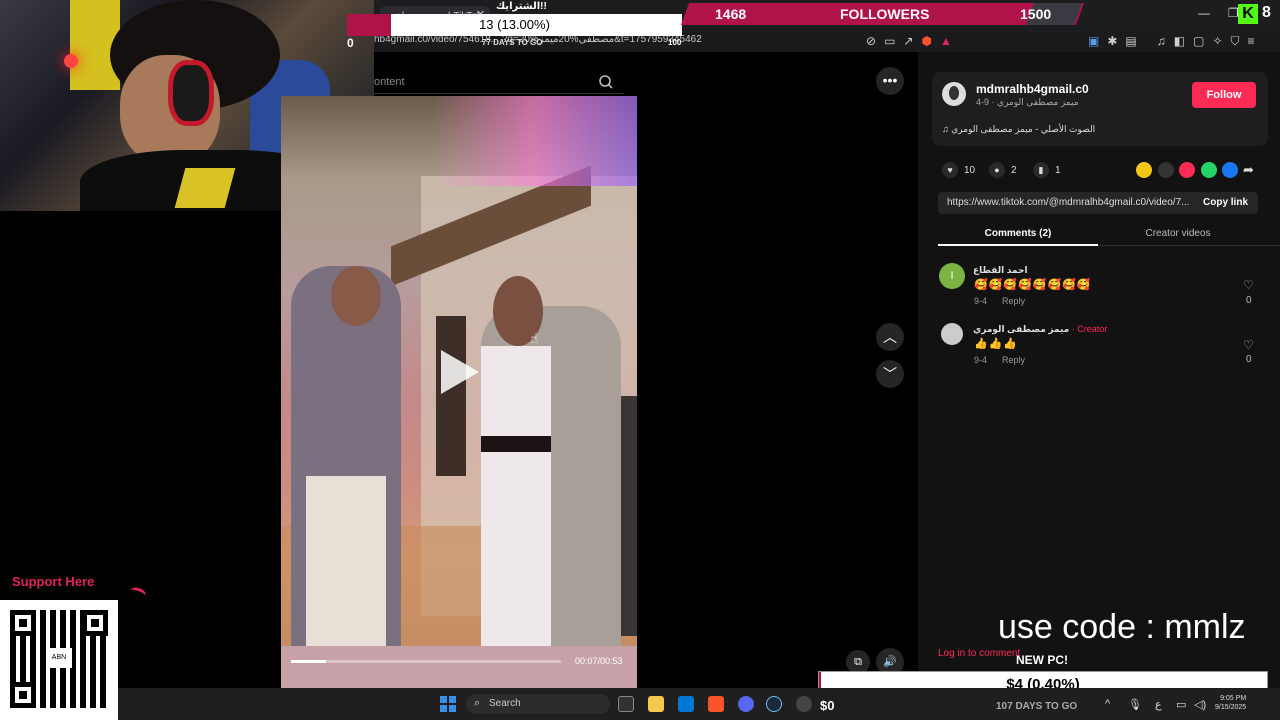 This screenshot has width=1280, height=720. What do you see at coordinates (1230, 703) in the screenshot?
I see `taskbar-clock: 9:05 PM 9/15/2025` at bounding box center [1230, 703].